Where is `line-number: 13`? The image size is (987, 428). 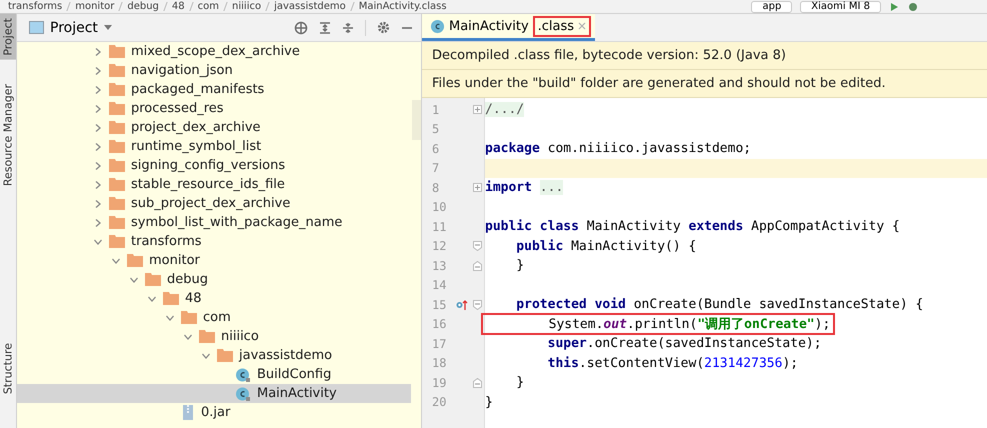
line-number: 13 is located at coordinates (439, 265).